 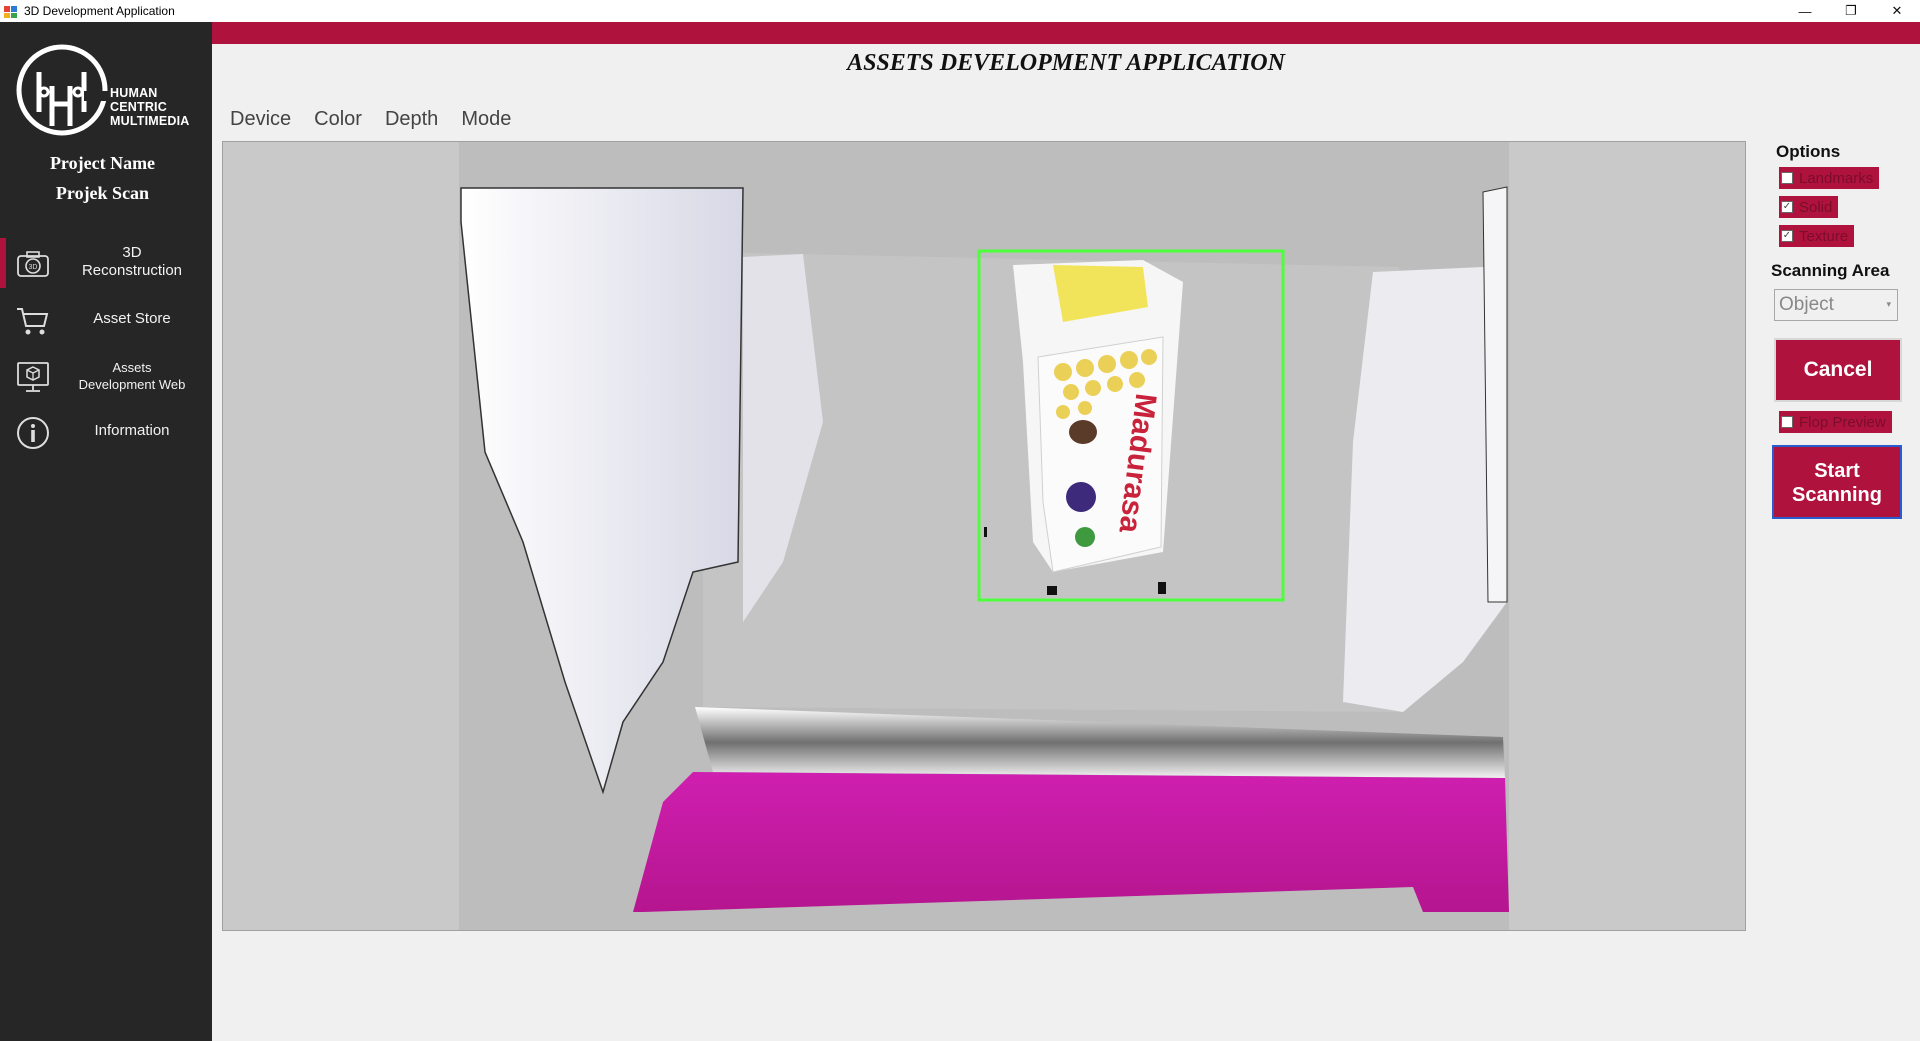 I want to click on sidebar-item-information: Information, so click(x=106, y=432).